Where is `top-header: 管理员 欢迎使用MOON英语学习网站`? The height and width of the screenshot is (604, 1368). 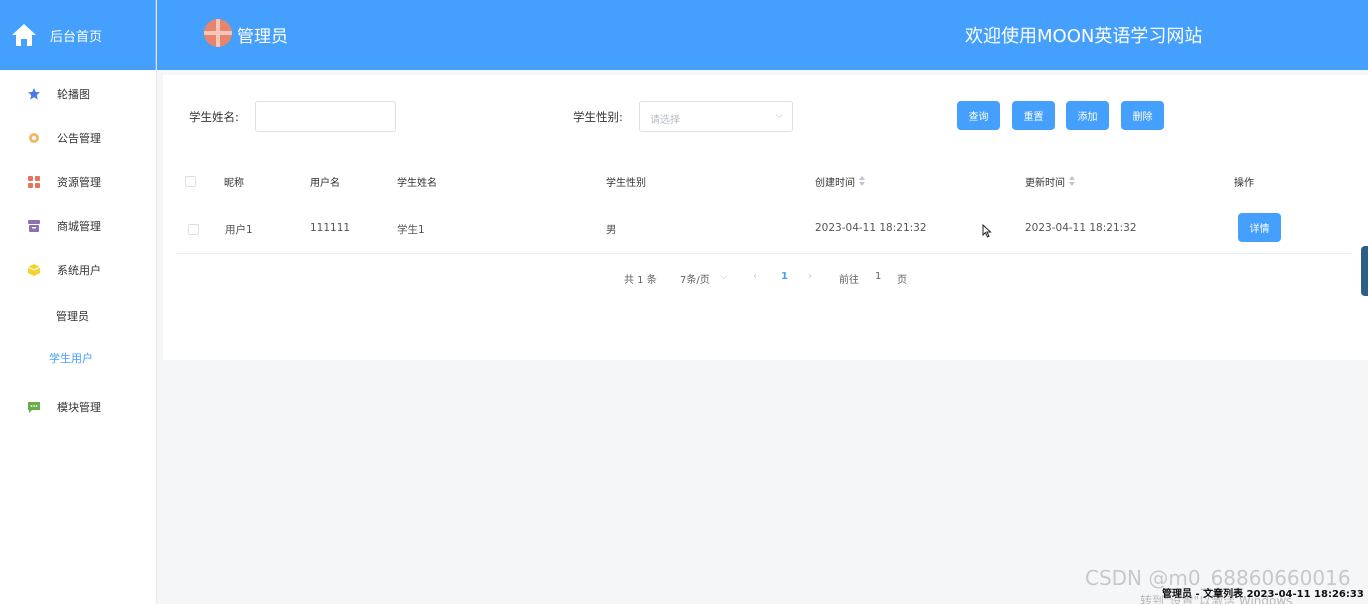
top-header: 管理员 欢迎使用MOON英语学习网站 is located at coordinates (762, 35).